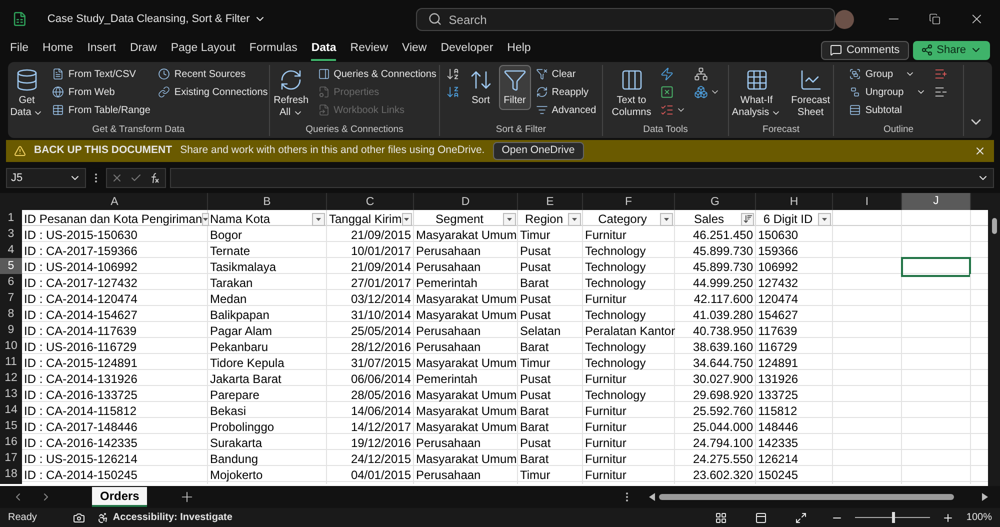 The height and width of the screenshot is (527, 1000). What do you see at coordinates (376, 74) in the screenshot?
I see `ribbon-button: Queries & Connections` at bounding box center [376, 74].